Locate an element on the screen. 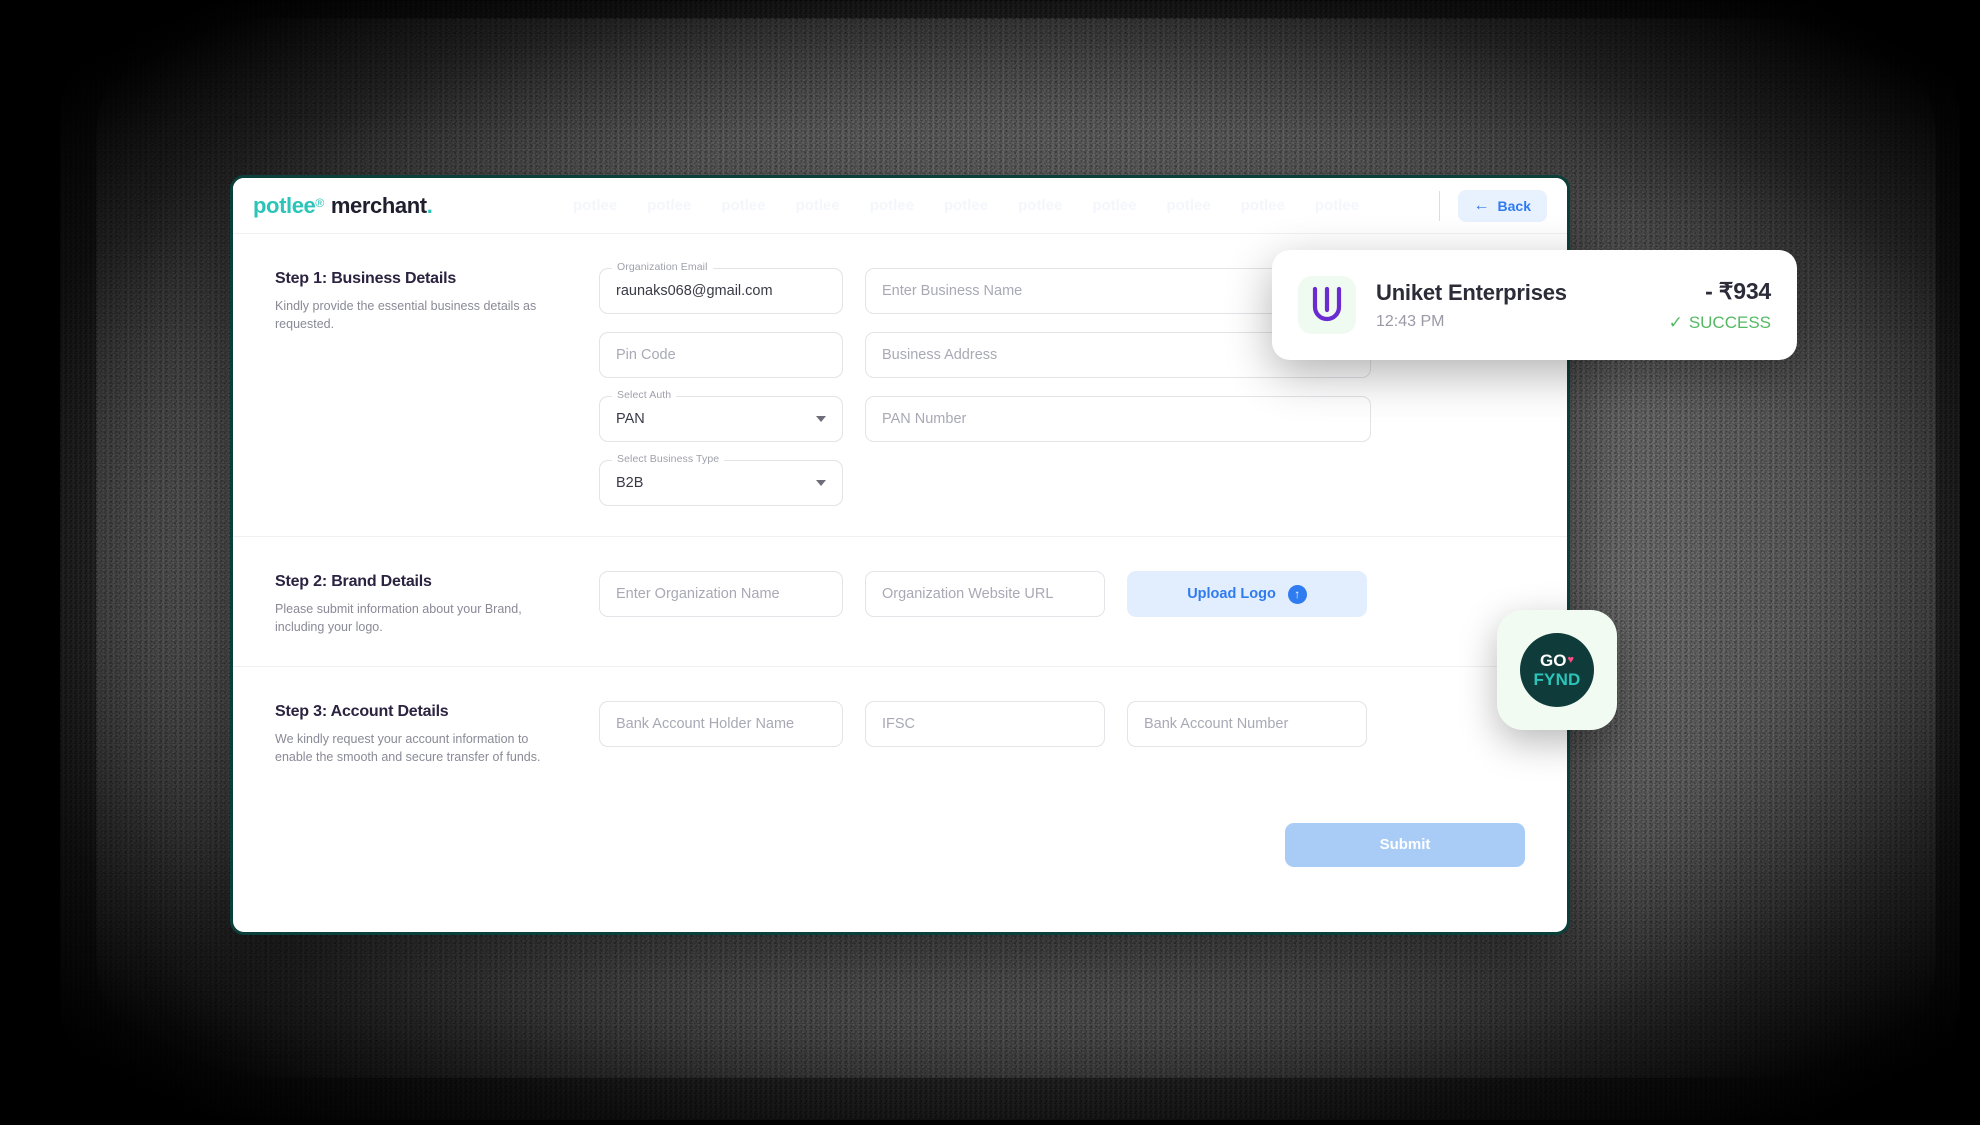 The image size is (1980, 1125). check-icon: ✓ is located at coordinates (1675, 322).